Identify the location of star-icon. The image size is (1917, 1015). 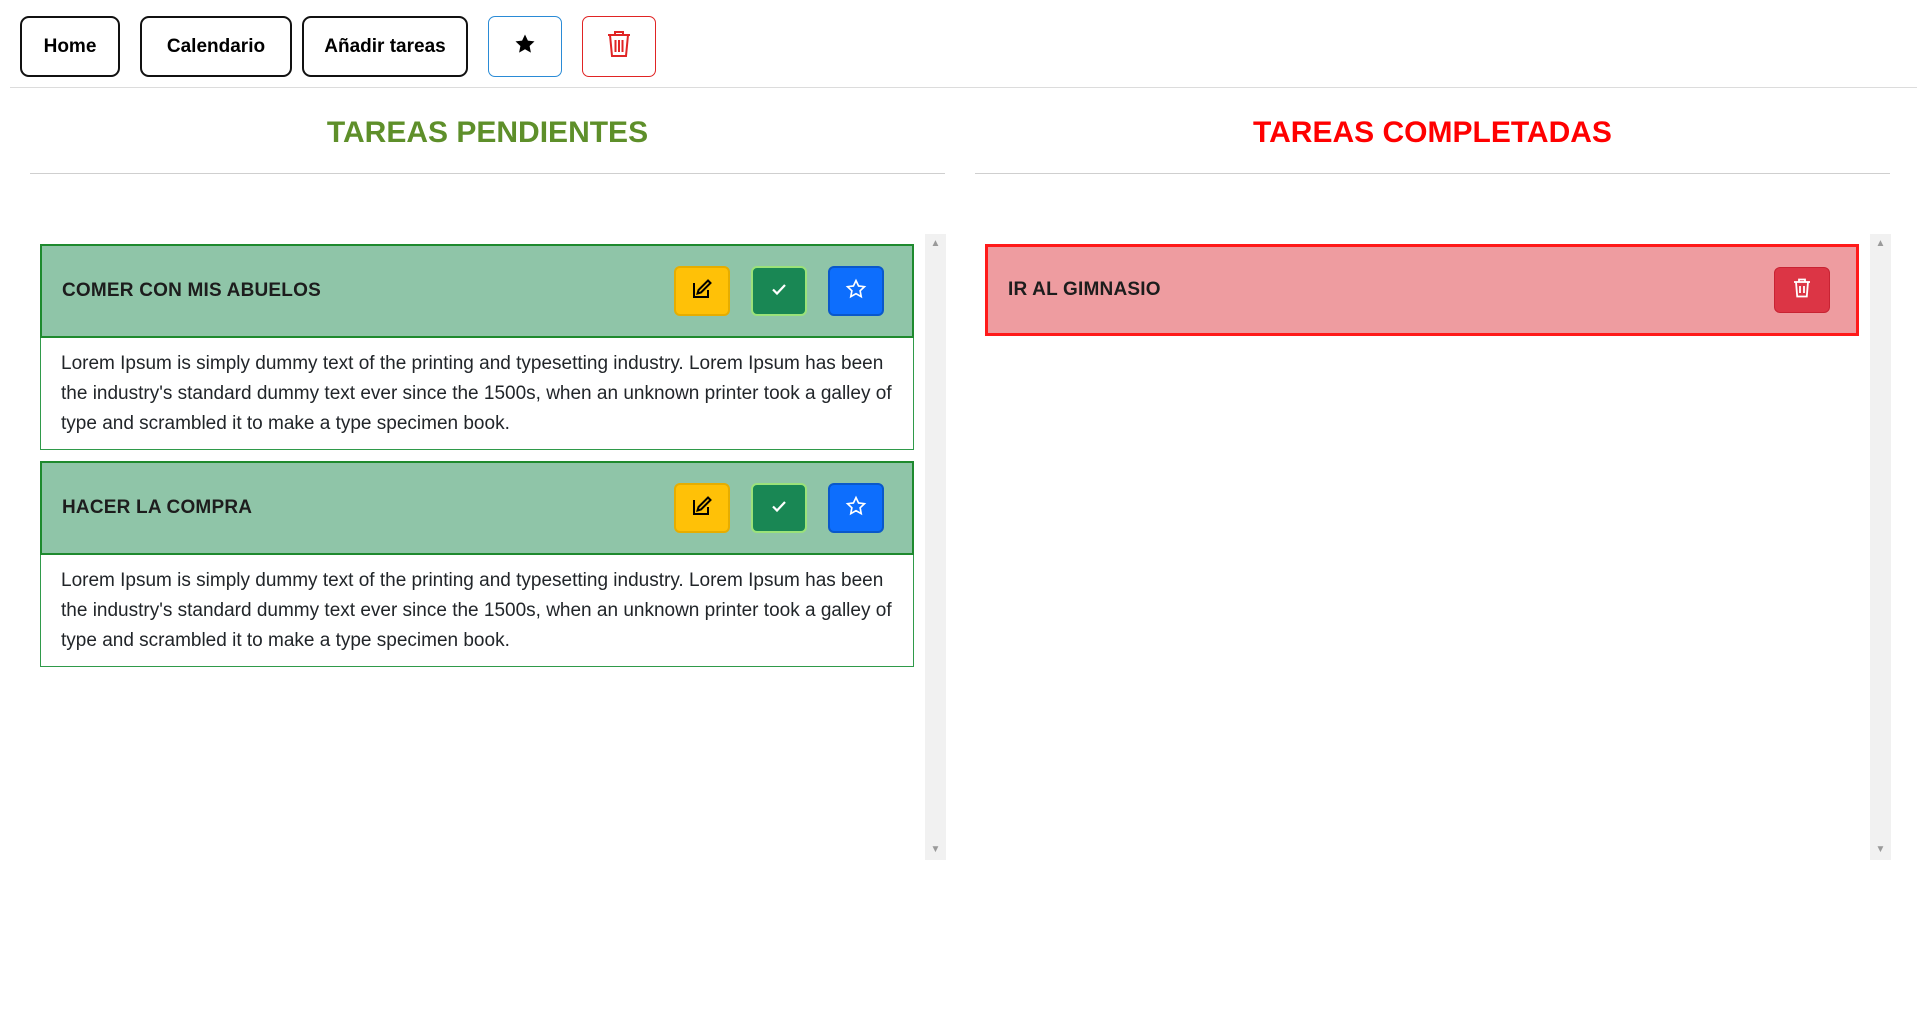
(525, 47).